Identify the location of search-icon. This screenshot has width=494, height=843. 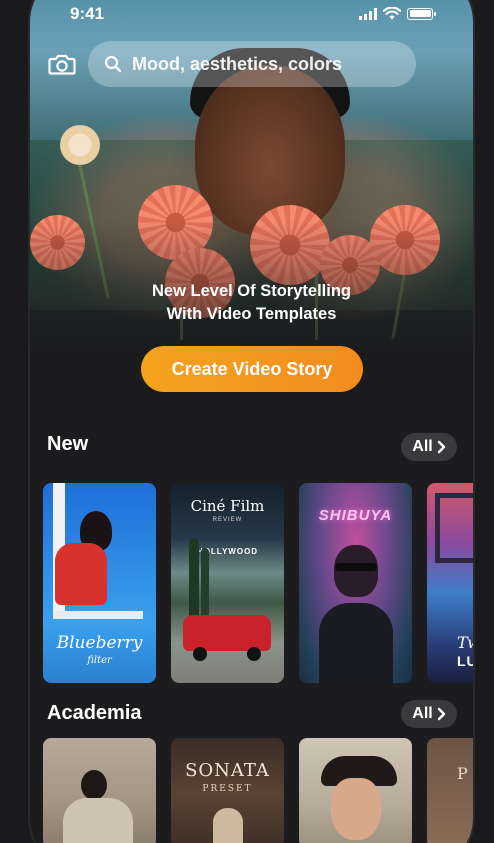
(113, 64).